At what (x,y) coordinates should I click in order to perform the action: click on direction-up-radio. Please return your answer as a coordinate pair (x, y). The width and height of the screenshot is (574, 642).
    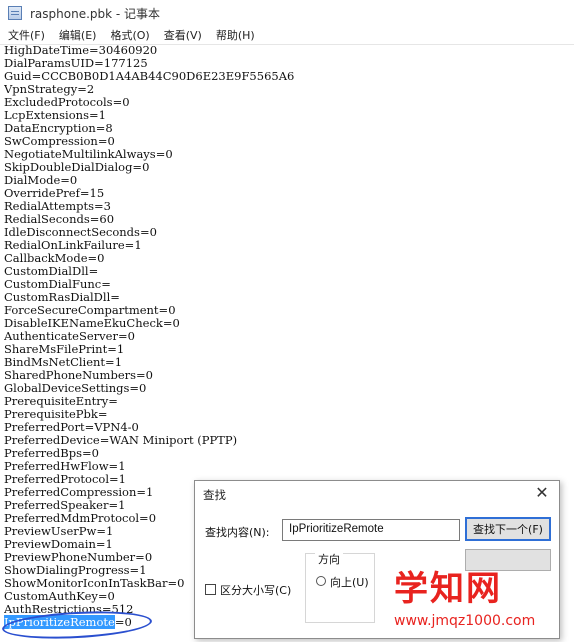
    Looking at the image, I should click on (321, 581).